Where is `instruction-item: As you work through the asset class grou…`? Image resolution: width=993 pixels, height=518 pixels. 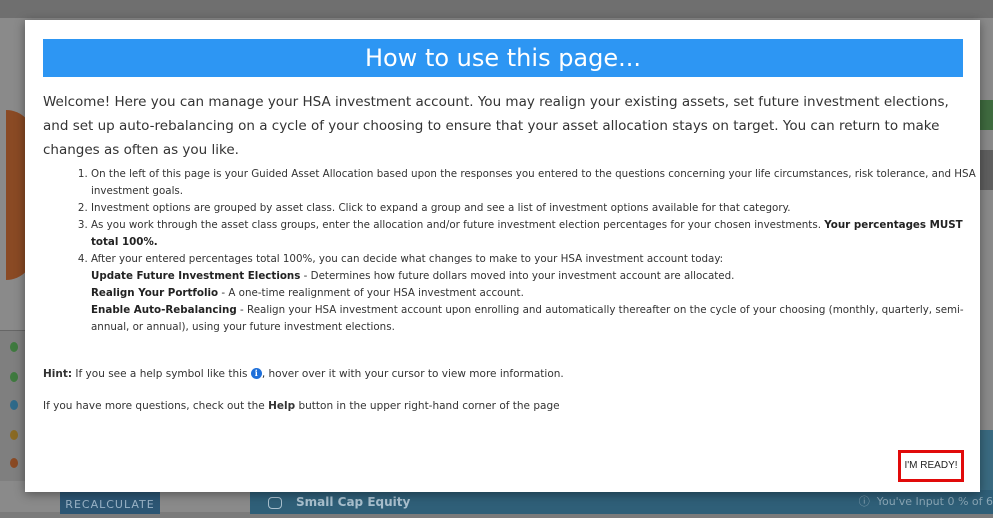
instruction-item: As you work through the asset class grou… is located at coordinates (536, 234).